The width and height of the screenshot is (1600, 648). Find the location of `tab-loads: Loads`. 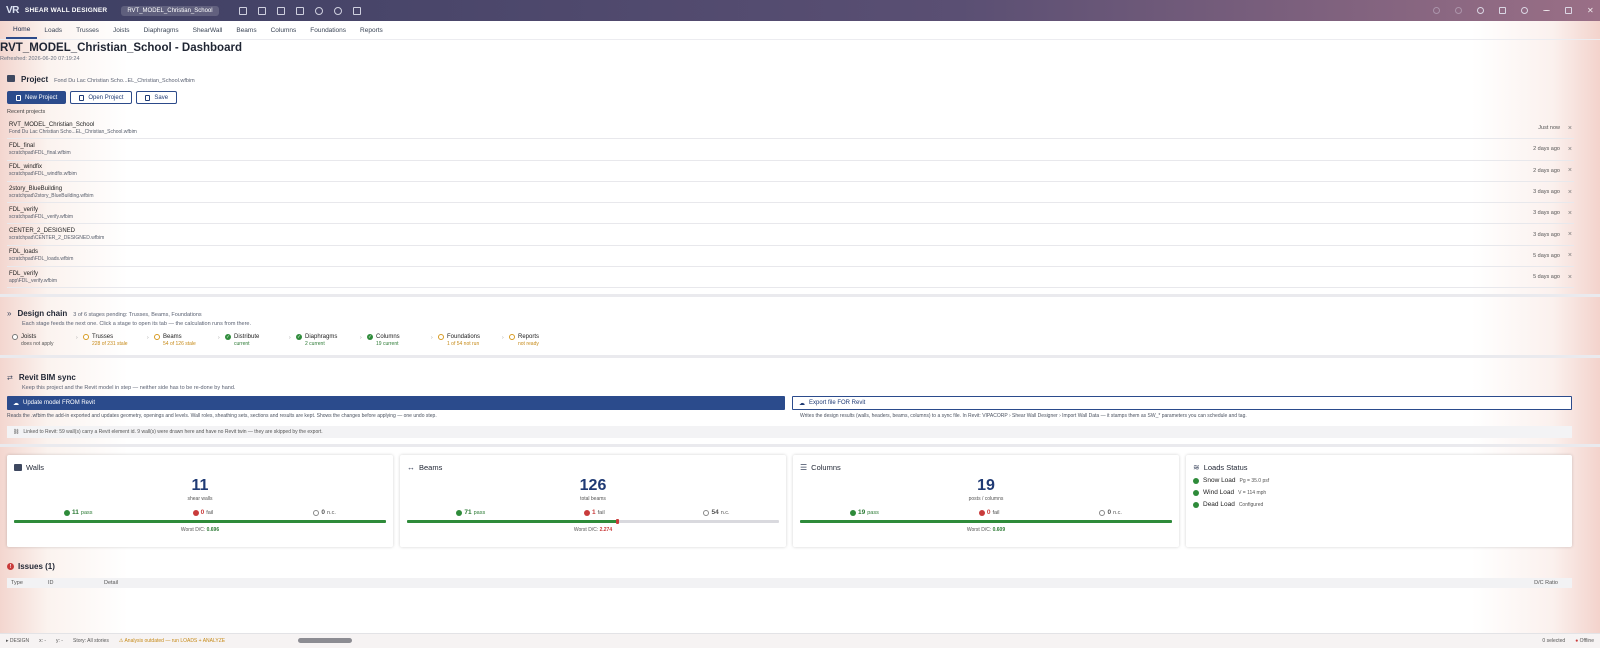

tab-loads: Loads is located at coordinates (53, 33).